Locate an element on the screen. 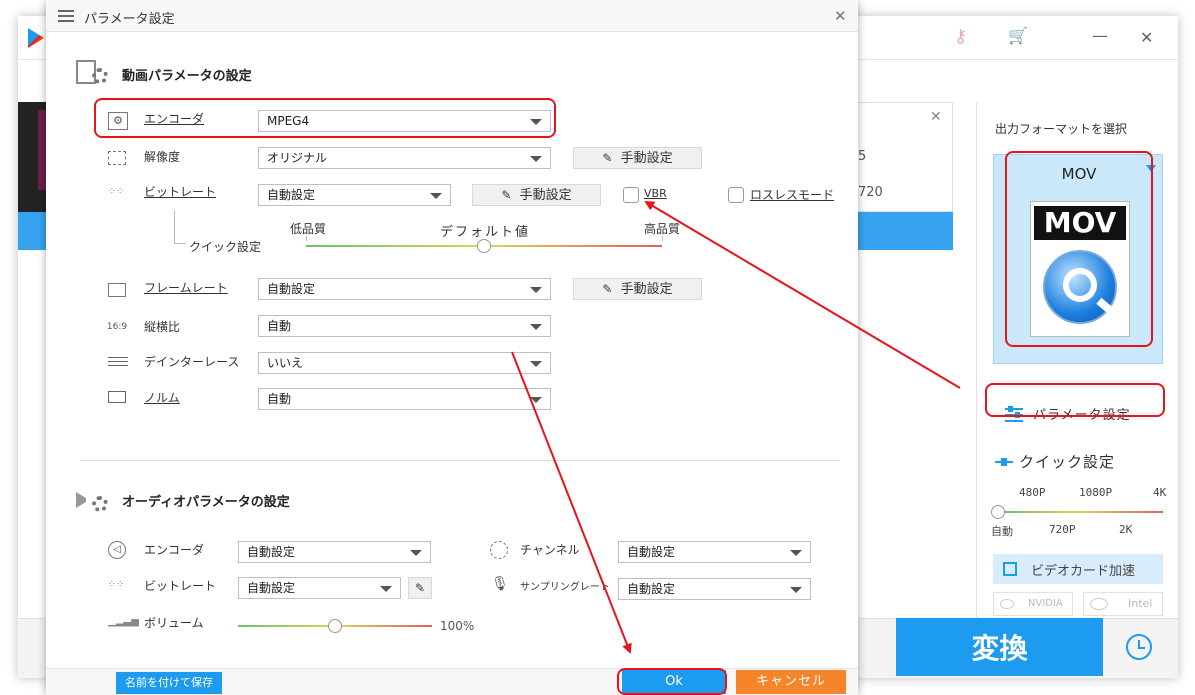 The height and width of the screenshot is (695, 1195). annotation-arrow-to-vbr is located at coordinates (802, 294).